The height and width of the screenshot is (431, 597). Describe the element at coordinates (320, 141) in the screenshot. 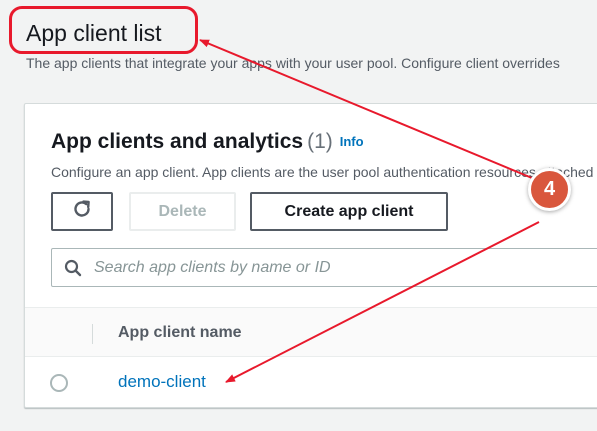

I see `section-count: (1)` at that location.